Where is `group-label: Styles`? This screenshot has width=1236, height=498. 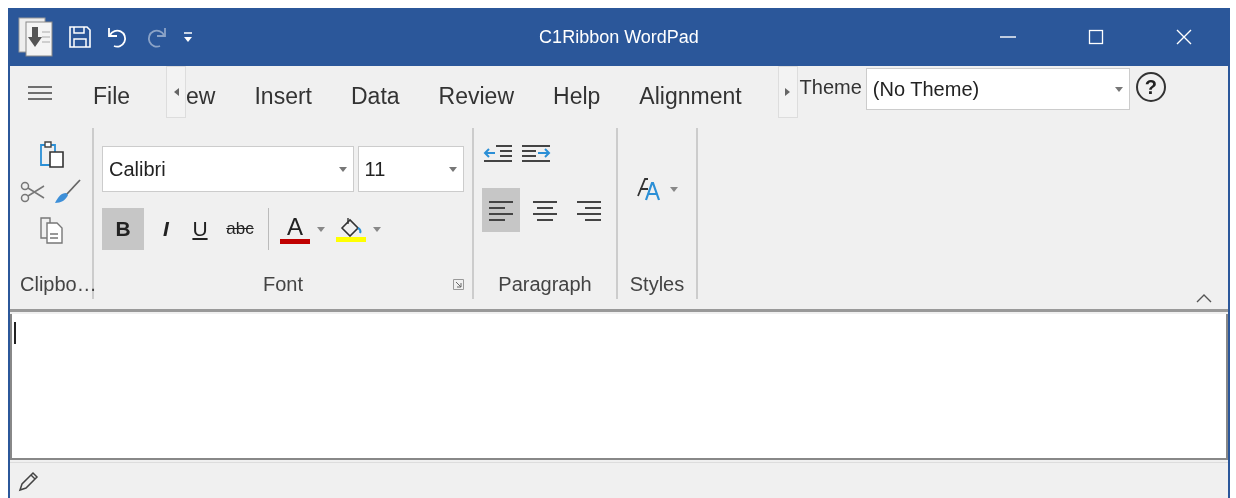
group-label: Styles is located at coordinates (657, 284).